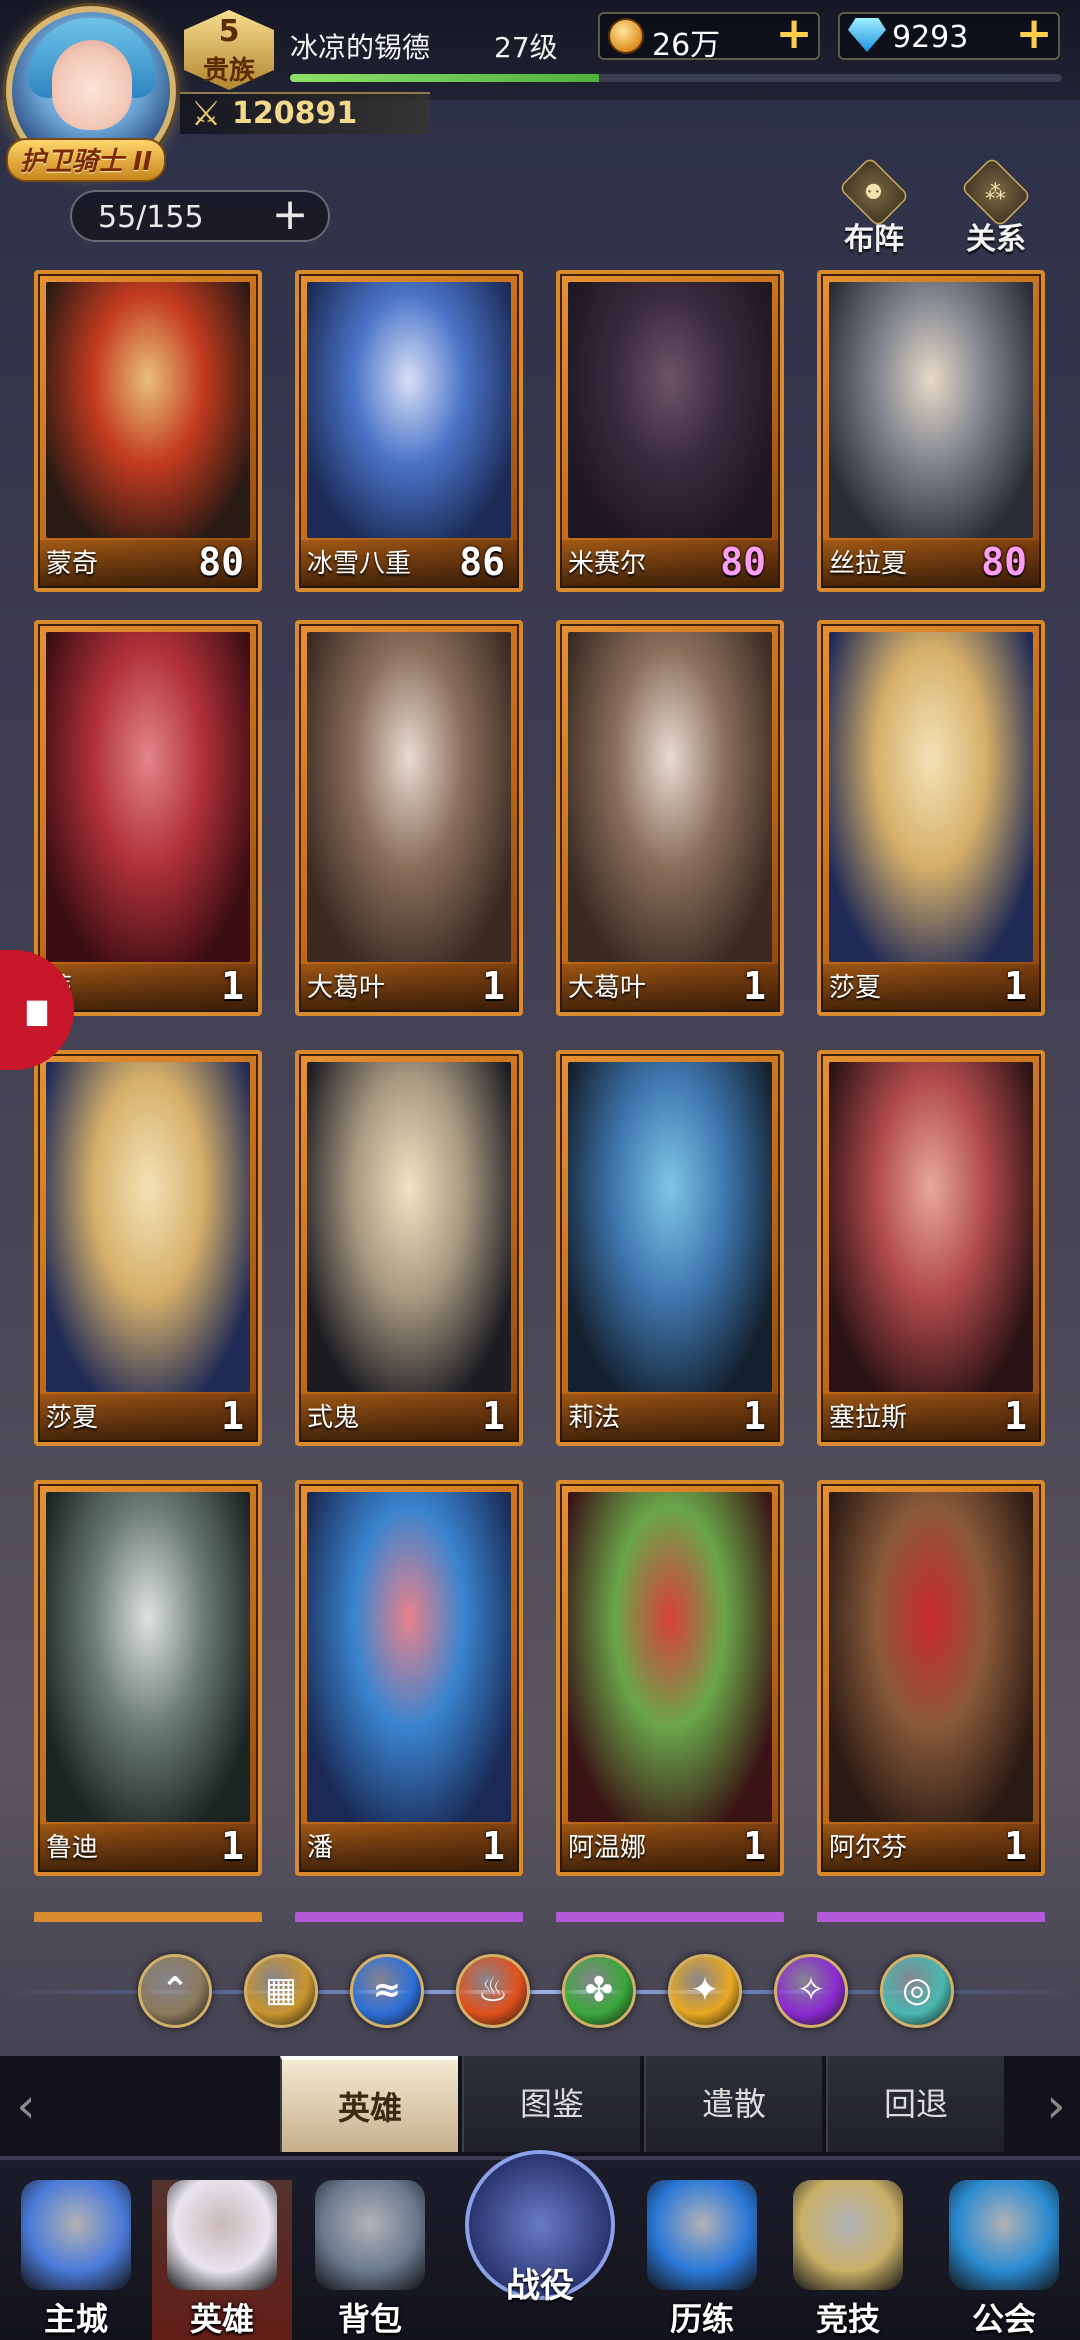  Describe the element at coordinates (333, 1418) in the screenshot. I see `hero-name: 式鬼` at that location.